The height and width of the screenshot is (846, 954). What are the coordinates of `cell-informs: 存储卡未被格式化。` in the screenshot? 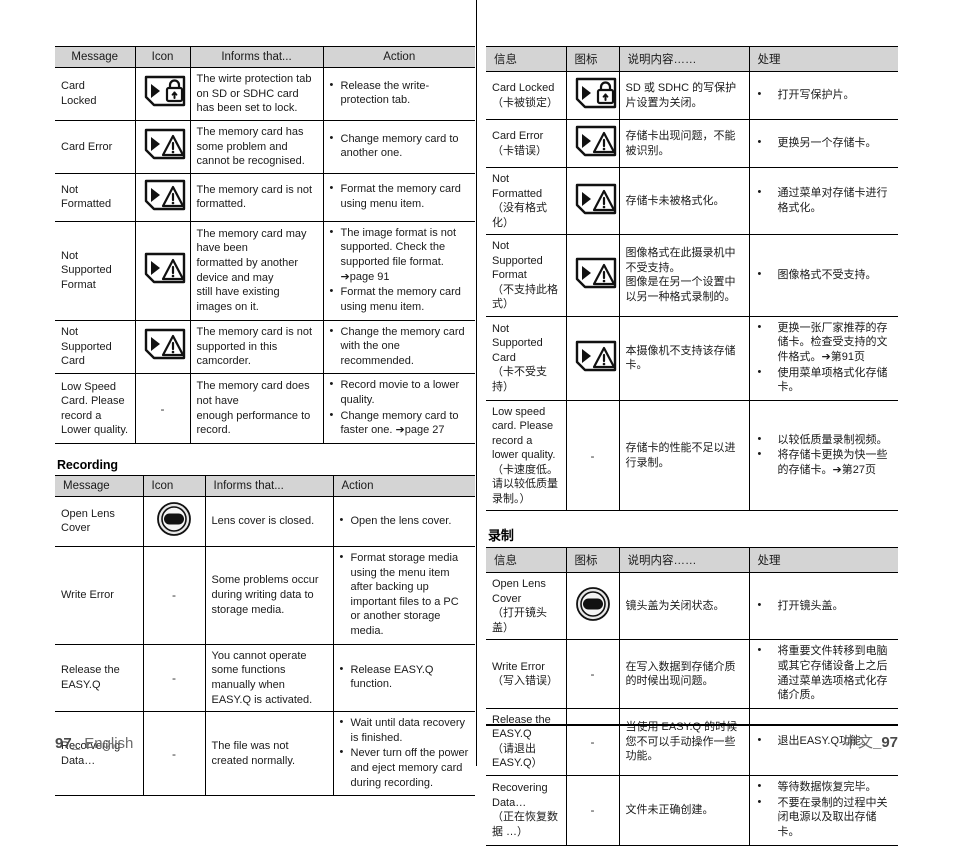 It's located at (684, 201).